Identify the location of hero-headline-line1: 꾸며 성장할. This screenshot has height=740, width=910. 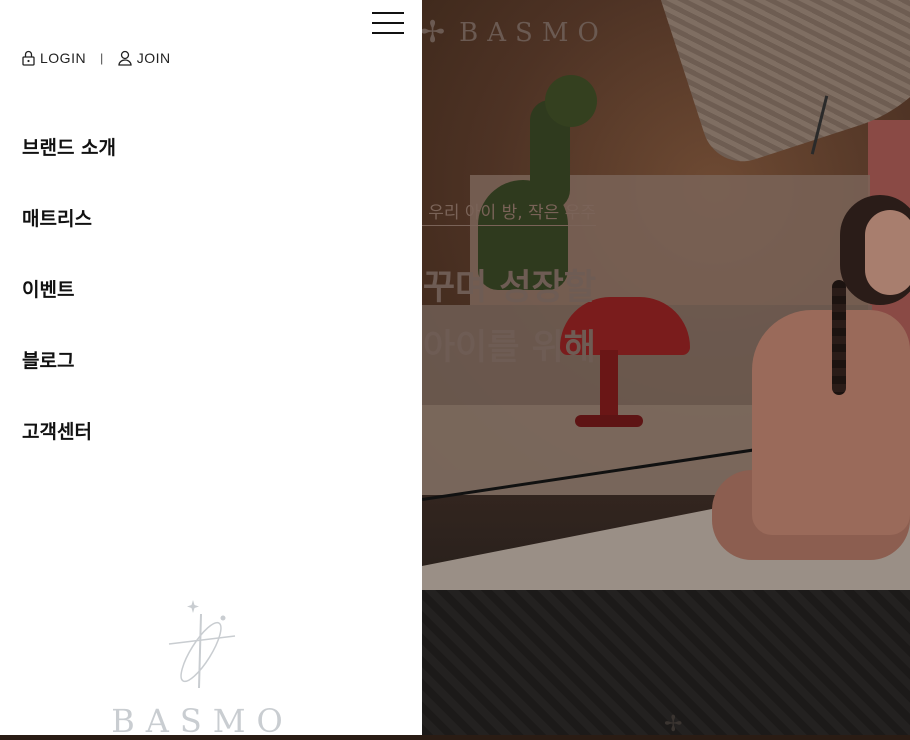
(509, 288).